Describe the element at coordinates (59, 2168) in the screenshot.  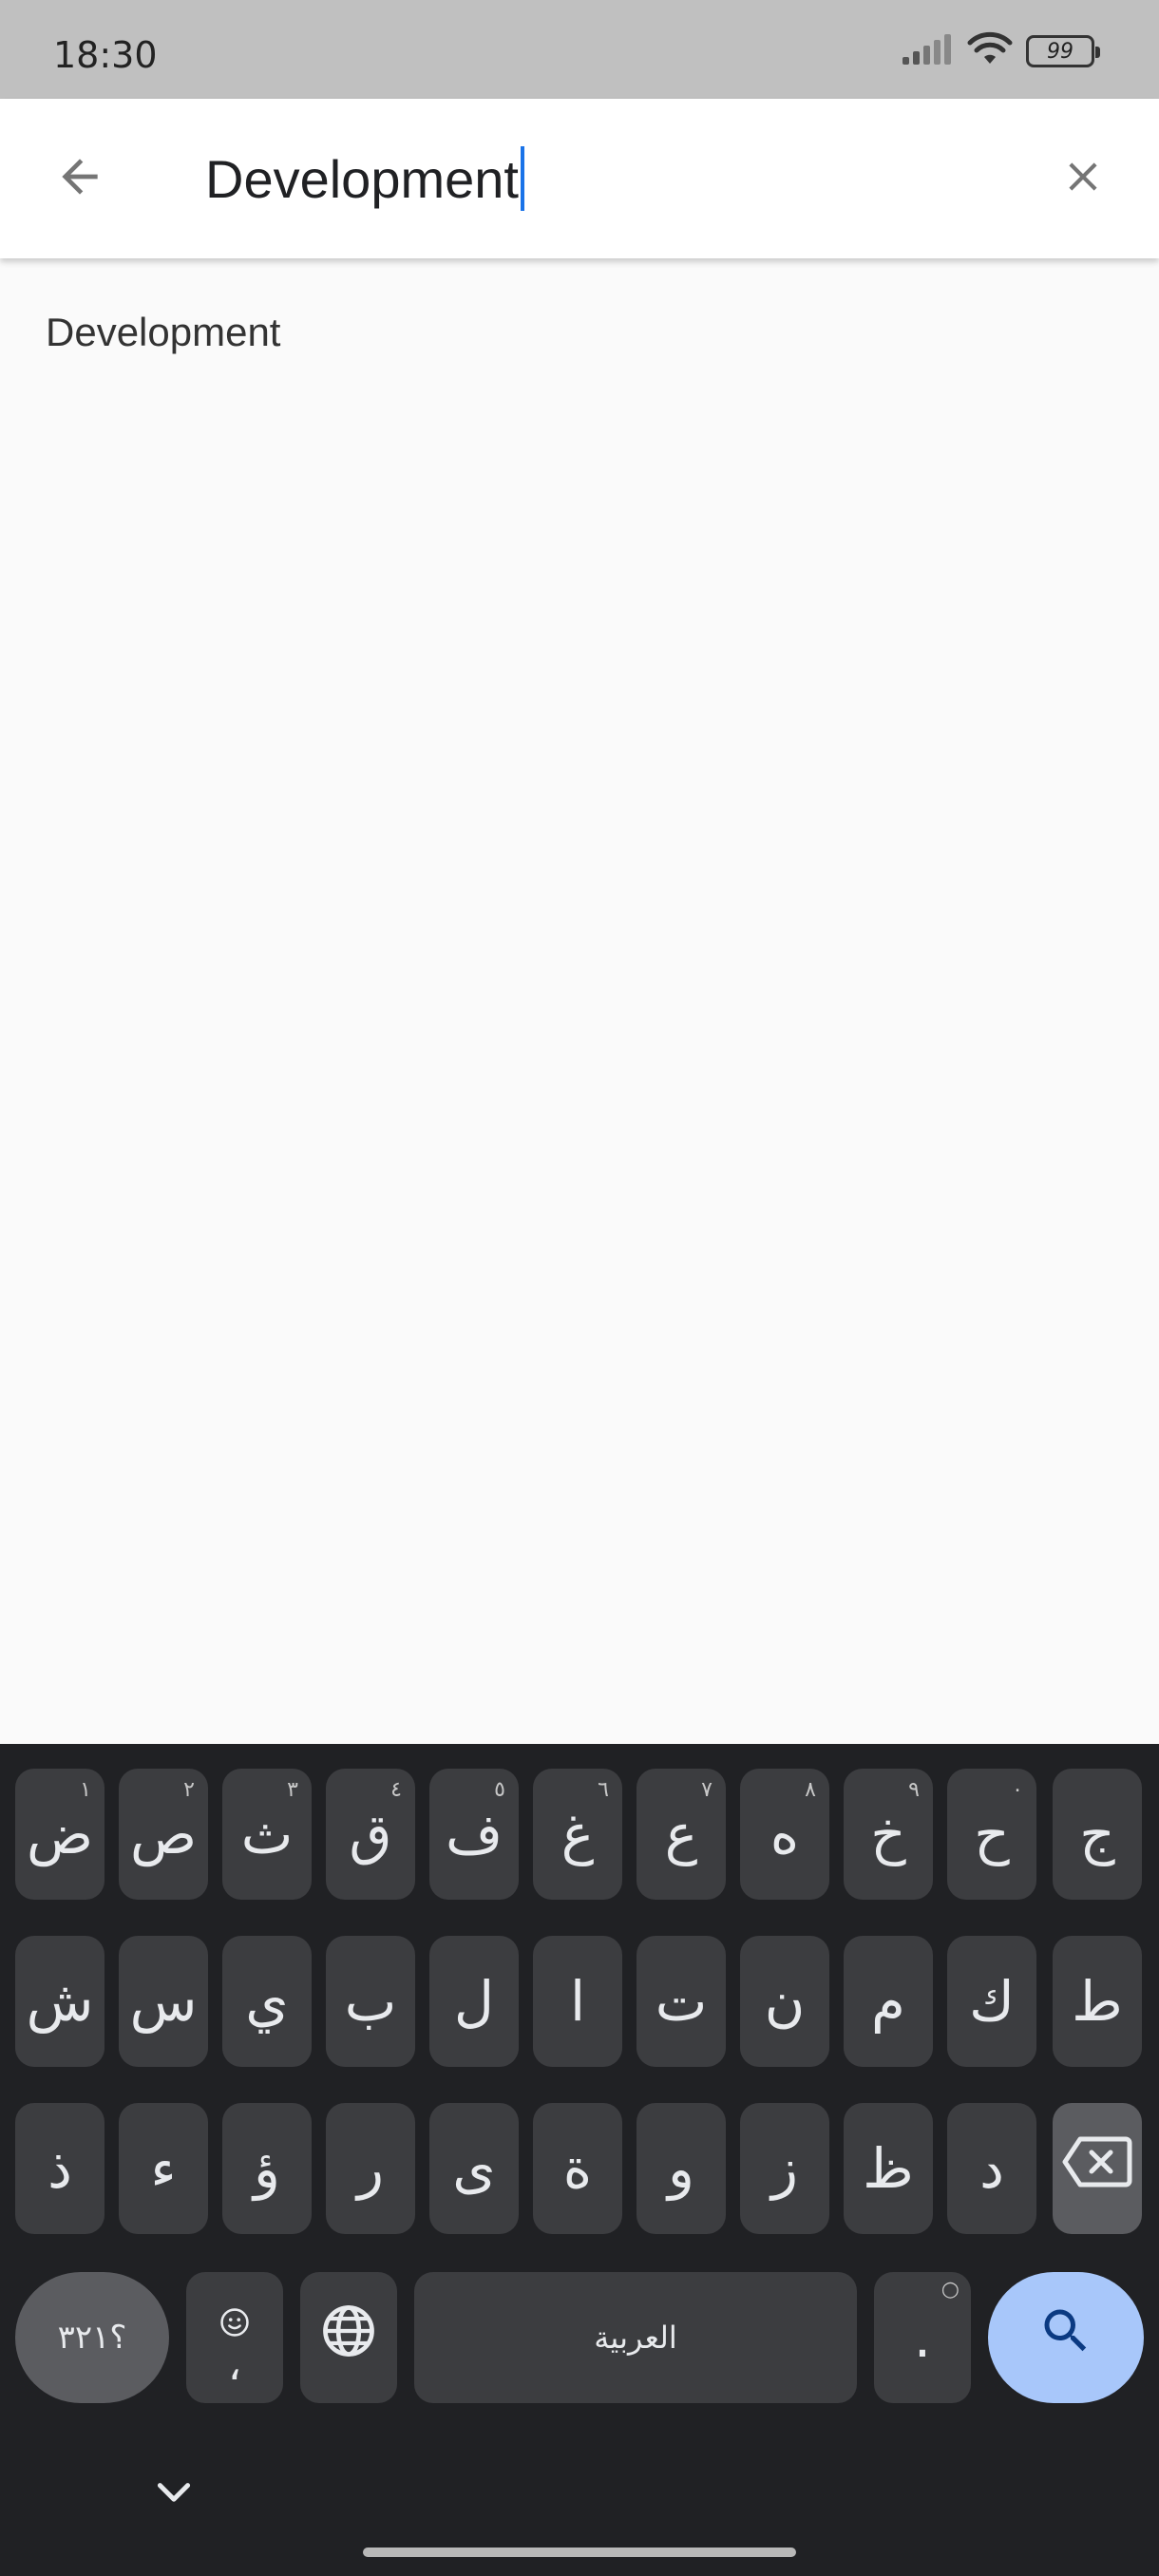
I see `key-dhal: ذ` at that location.